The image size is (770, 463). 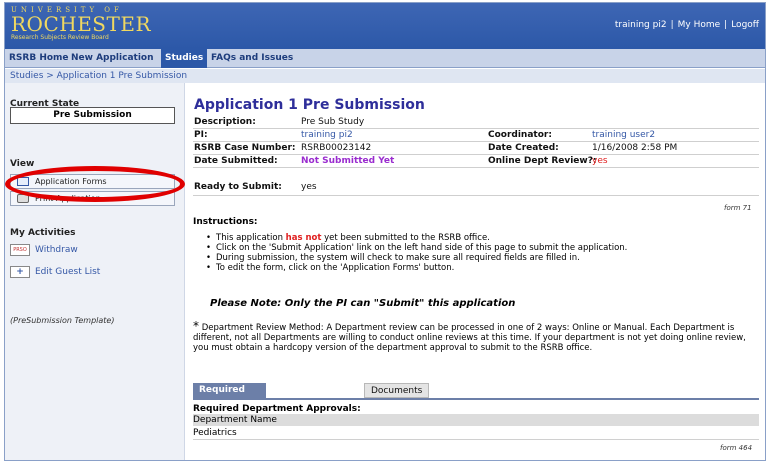 What do you see at coordinates (476, 420) in the screenshot?
I see `department-column-header: Department Name` at bounding box center [476, 420].